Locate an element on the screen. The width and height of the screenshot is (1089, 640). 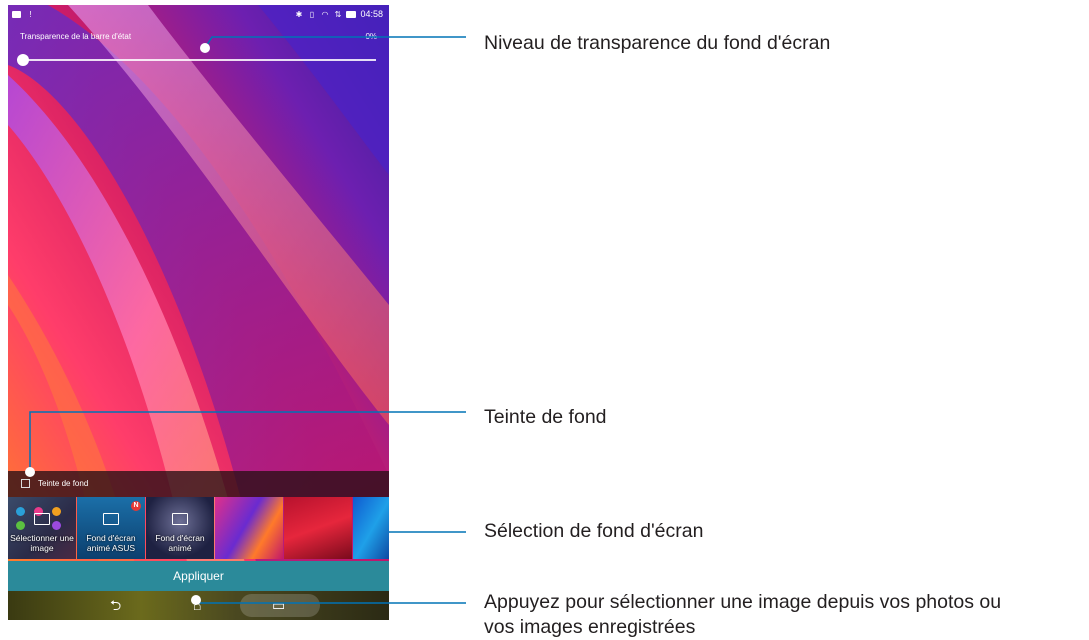
home-icon: ⌂ is located at coordinates (197, 605).